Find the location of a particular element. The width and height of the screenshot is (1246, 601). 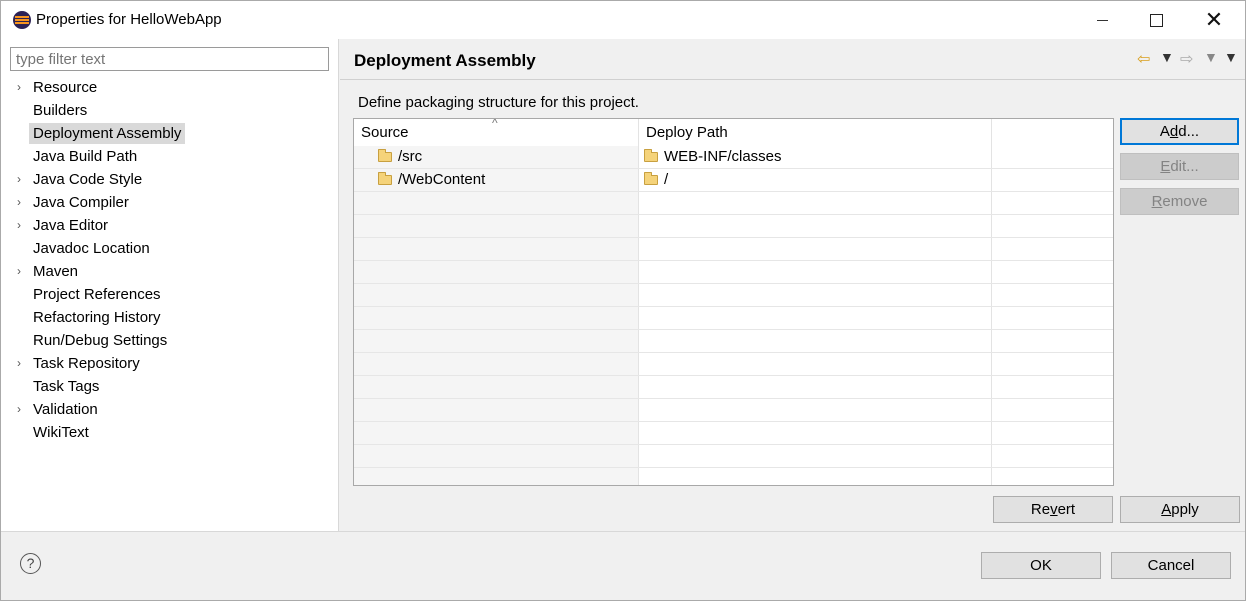

tree-item: Task Tags is located at coordinates (170, 386).